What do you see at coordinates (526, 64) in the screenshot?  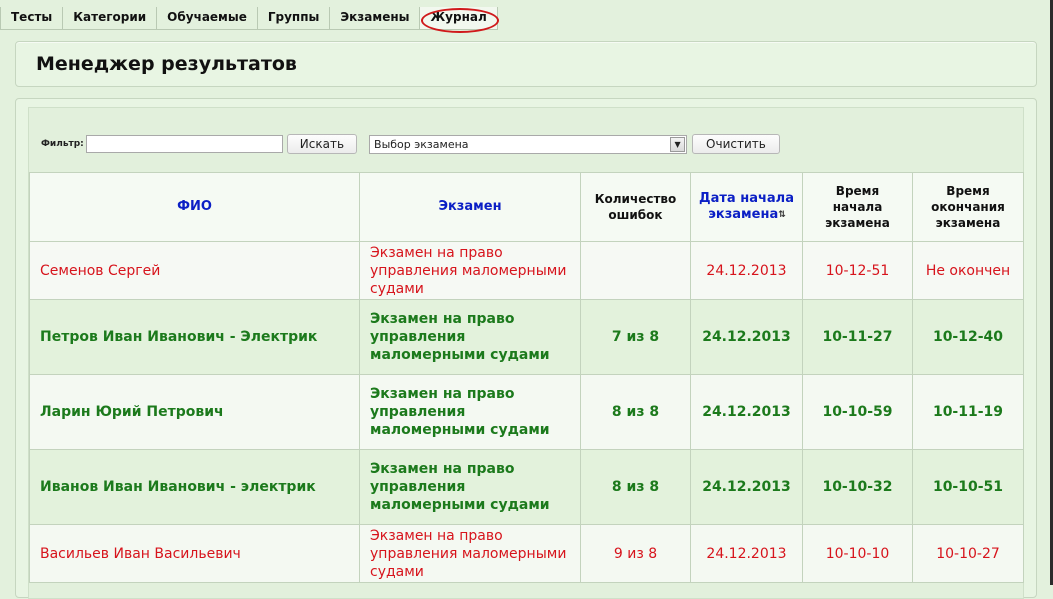 I see `page-header: Менеджер результатов` at bounding box center [526, 64].